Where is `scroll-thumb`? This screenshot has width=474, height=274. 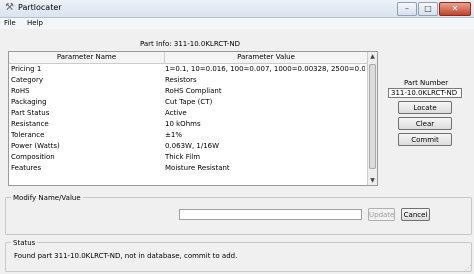 scroll-thumb is located at coordinates (372, 116).